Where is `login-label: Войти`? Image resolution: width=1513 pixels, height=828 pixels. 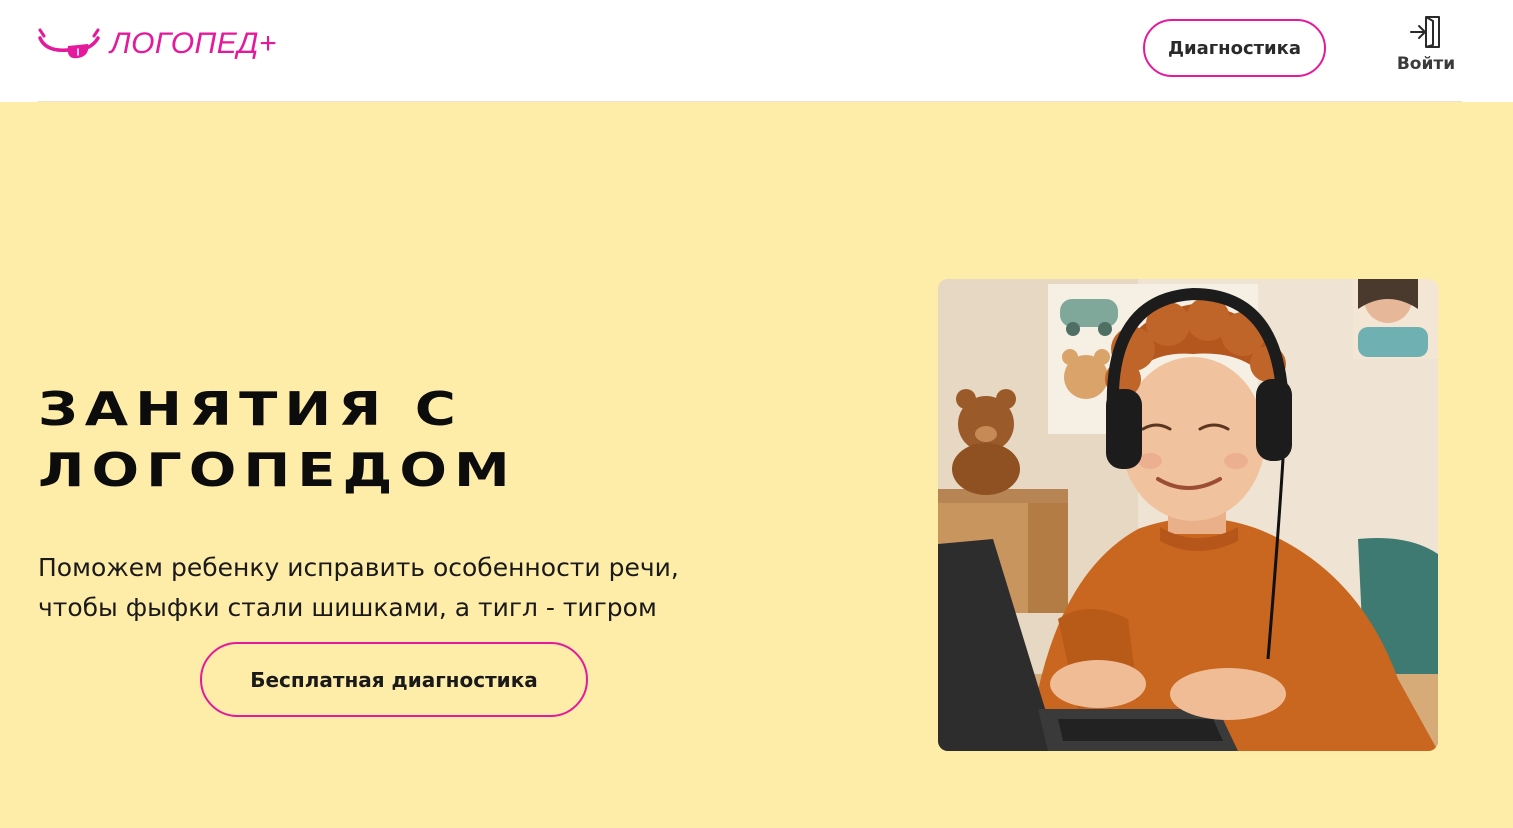
login-label: Войти is located at coordinates (1426, 64).